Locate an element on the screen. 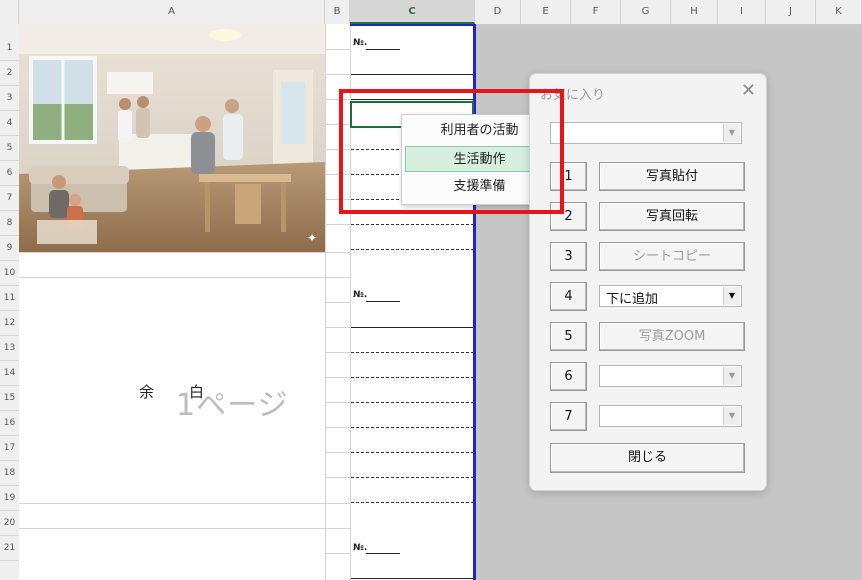 This screenshot has height=580, width=862. highlight-annotation-box is located at coordinates (451, 151).